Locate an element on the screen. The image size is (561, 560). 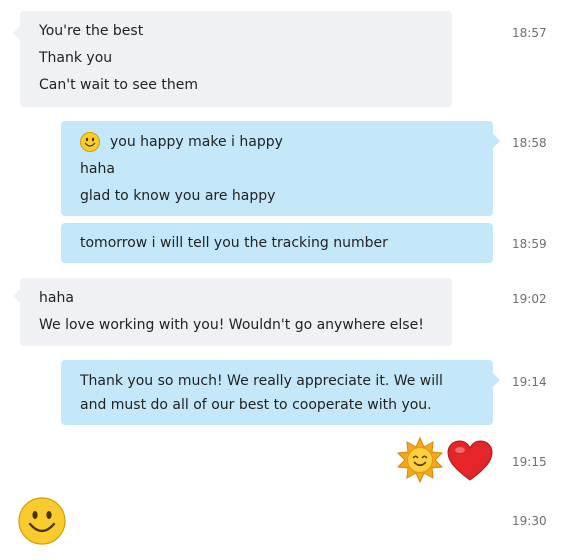
message-timestamp: 19:15 is located at coordinates (529, 462).